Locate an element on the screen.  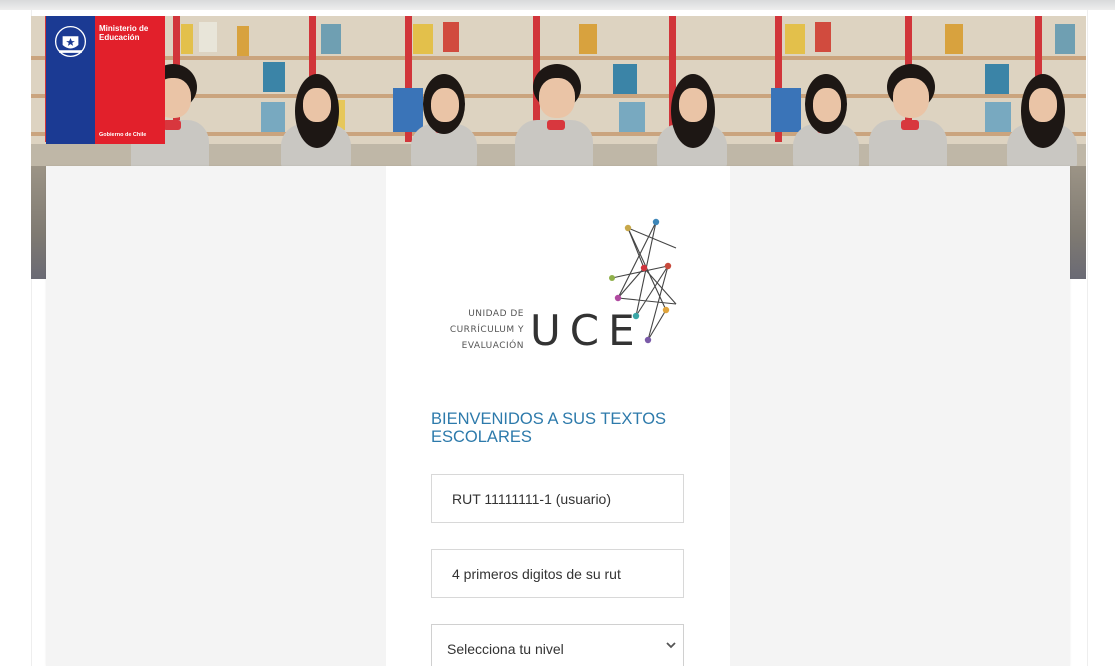
browser-top-edge is located at coordinates (557, 5).